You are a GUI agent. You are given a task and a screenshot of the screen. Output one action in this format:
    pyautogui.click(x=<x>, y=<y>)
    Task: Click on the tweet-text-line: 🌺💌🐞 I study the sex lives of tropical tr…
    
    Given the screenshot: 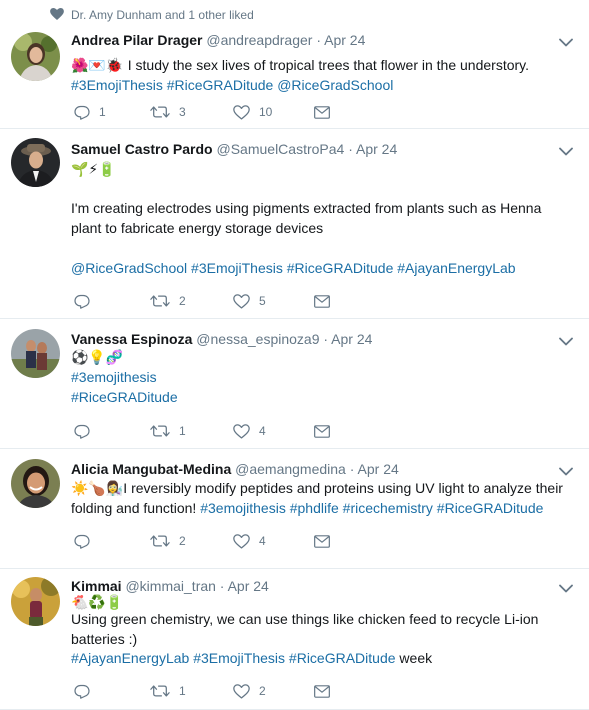 What is the action you would take?
    pyautogui.click(x=300, y=65)
    